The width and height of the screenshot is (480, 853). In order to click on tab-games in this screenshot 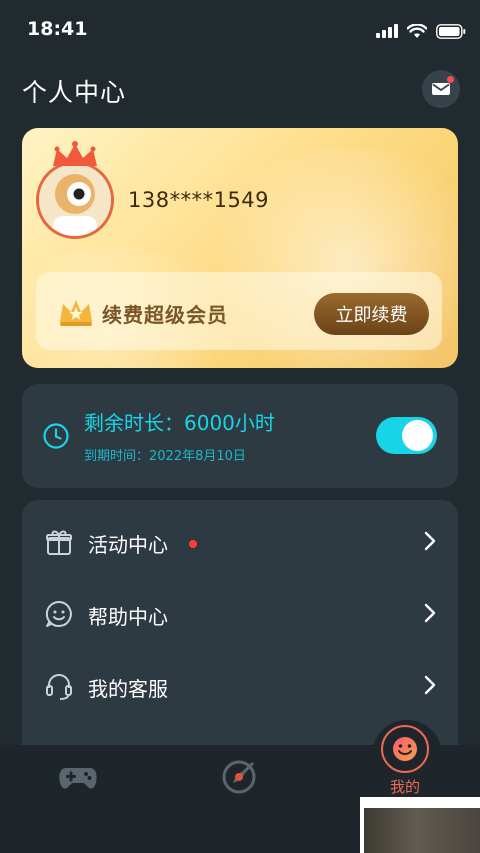, I will do `click(78, 780)`.